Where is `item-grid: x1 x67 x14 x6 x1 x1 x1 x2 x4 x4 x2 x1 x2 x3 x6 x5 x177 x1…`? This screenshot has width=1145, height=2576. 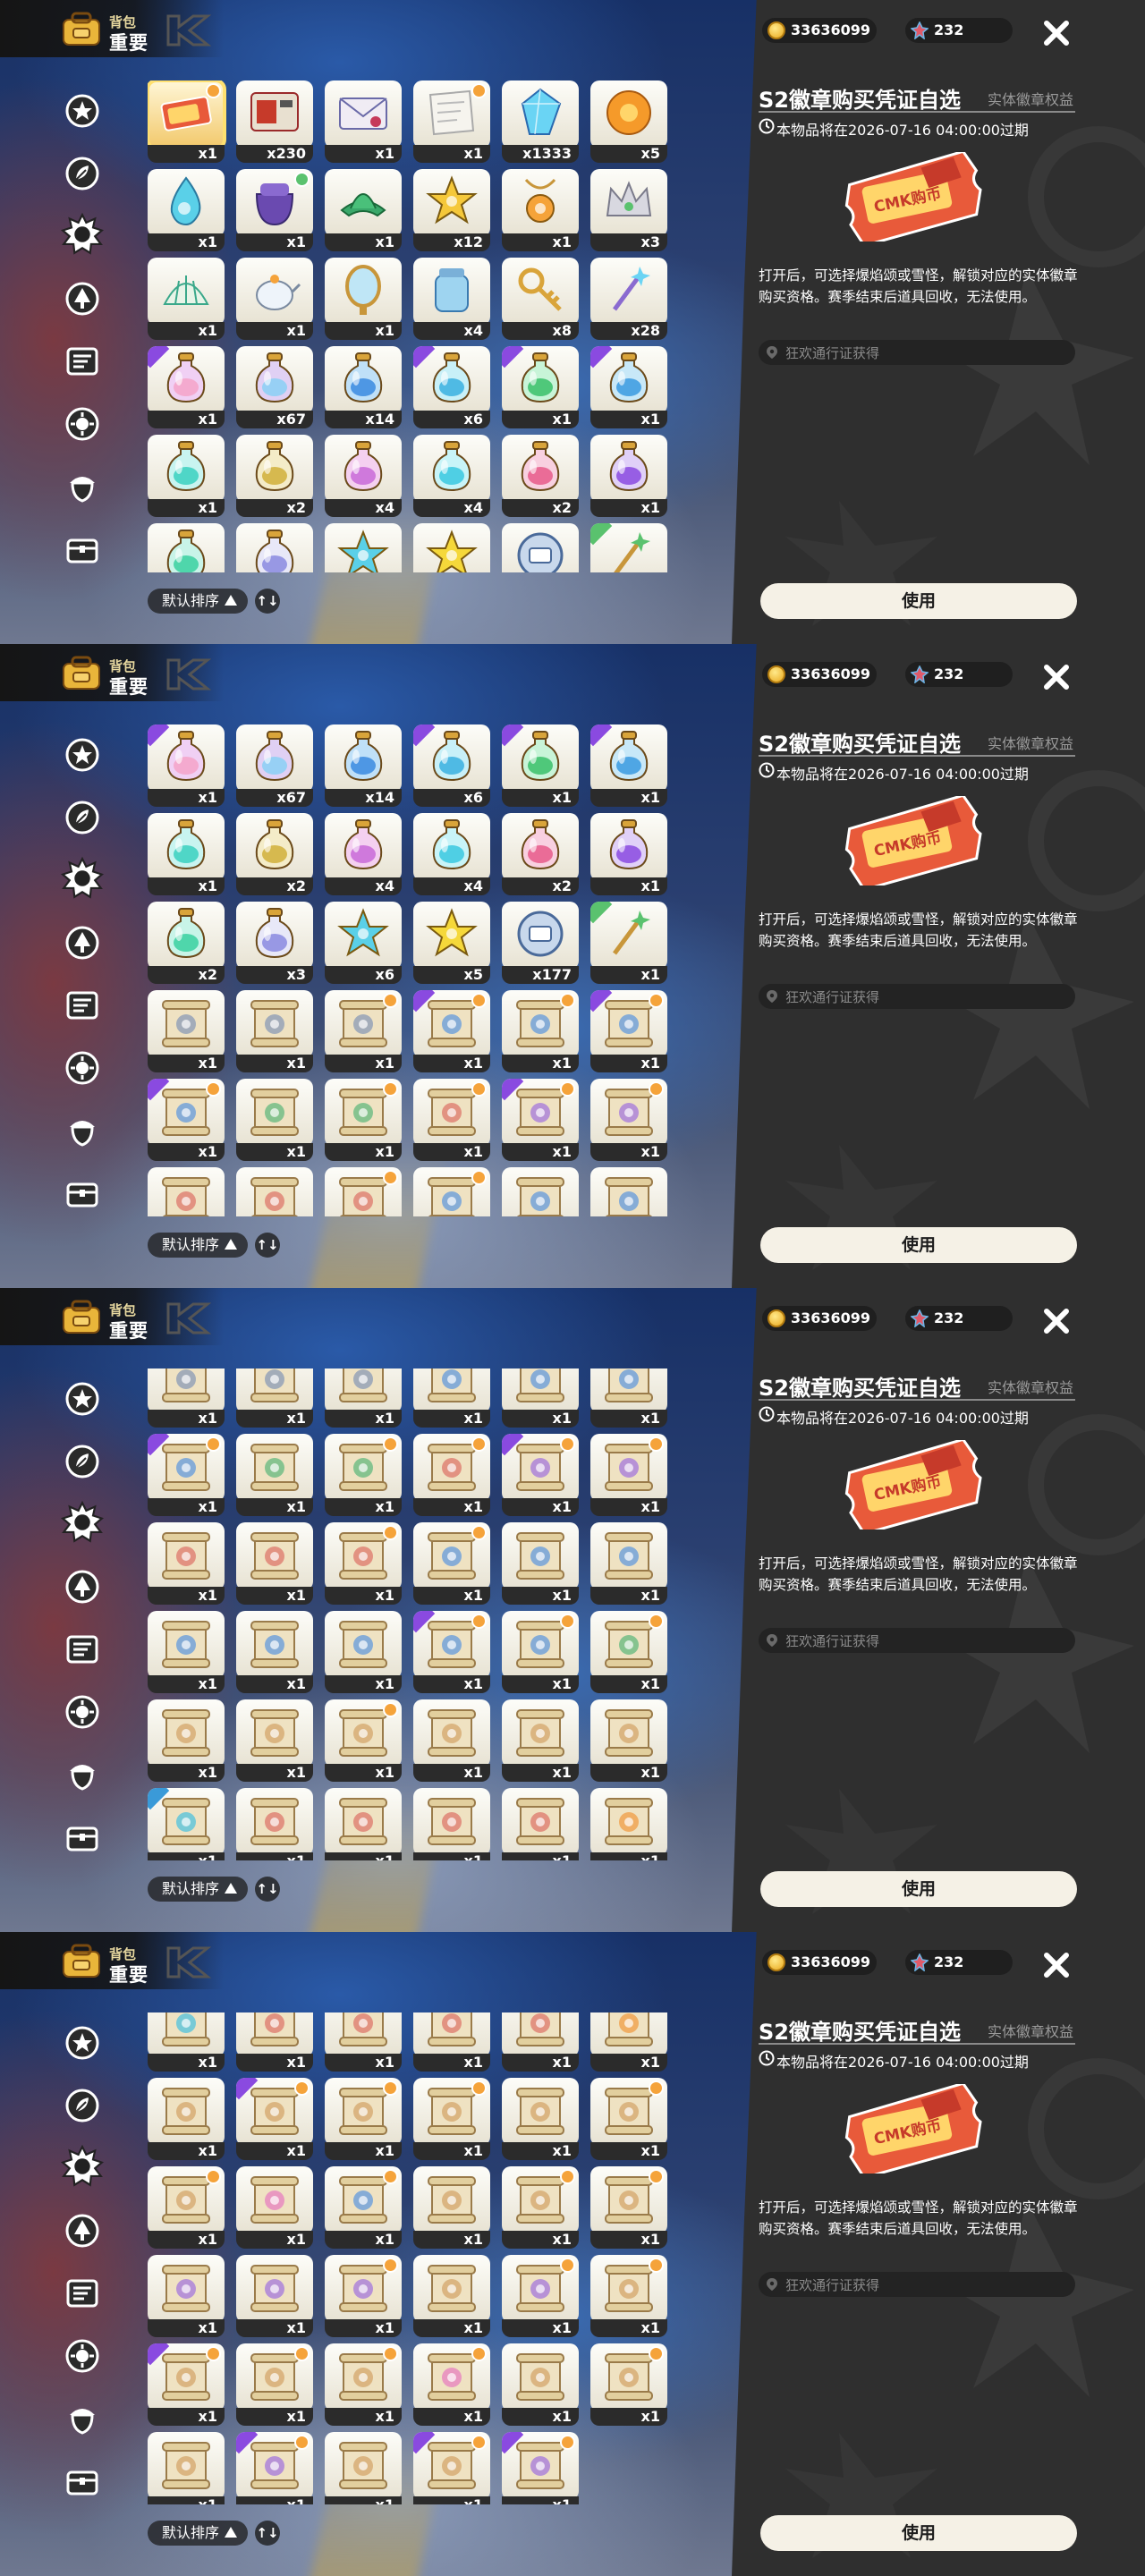 item-grid: x1 x67 x14 x6 x1 x1 x1 x2 x4 x4 x2 x1 x2 x3 x6 x5 x177 x1… is located at coordinates (408, 970).